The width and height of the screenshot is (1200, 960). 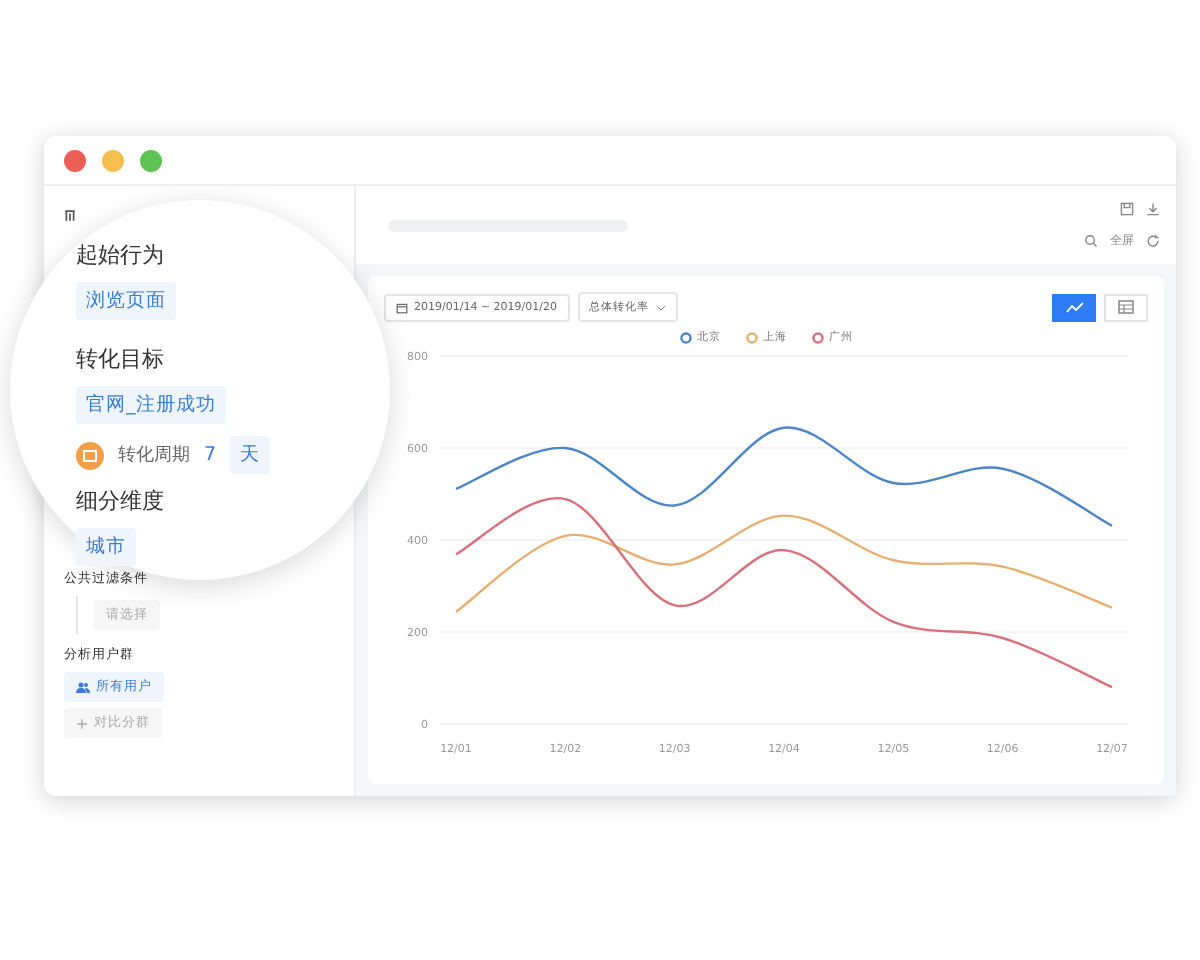 What do you see at coordinates (1091, 240) in the screenshot?
I see `search-icon` at bounding box center [1091, 240].